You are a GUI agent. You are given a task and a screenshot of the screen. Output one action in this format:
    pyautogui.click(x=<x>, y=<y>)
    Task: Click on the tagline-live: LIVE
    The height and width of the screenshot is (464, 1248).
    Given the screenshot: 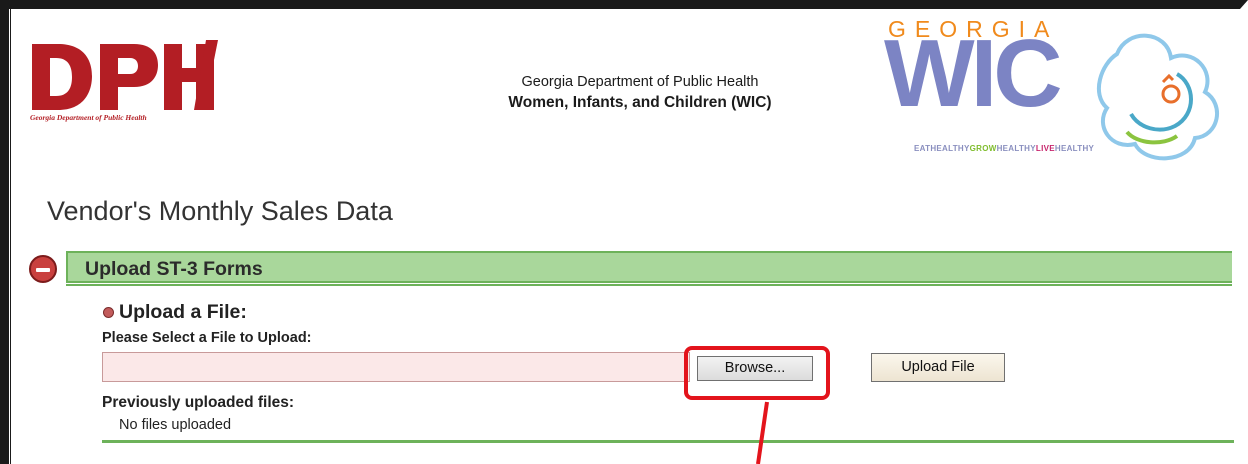 What is the action you would take?
    pyautogui.click(x=1045, y=148)
    